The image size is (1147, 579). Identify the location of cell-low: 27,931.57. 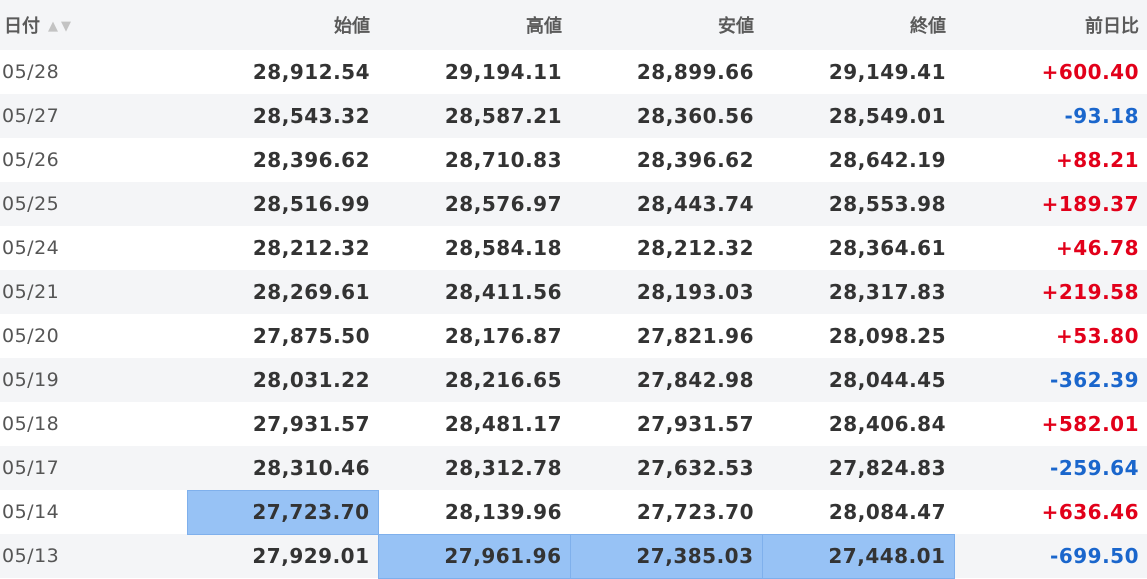
(666, 424).